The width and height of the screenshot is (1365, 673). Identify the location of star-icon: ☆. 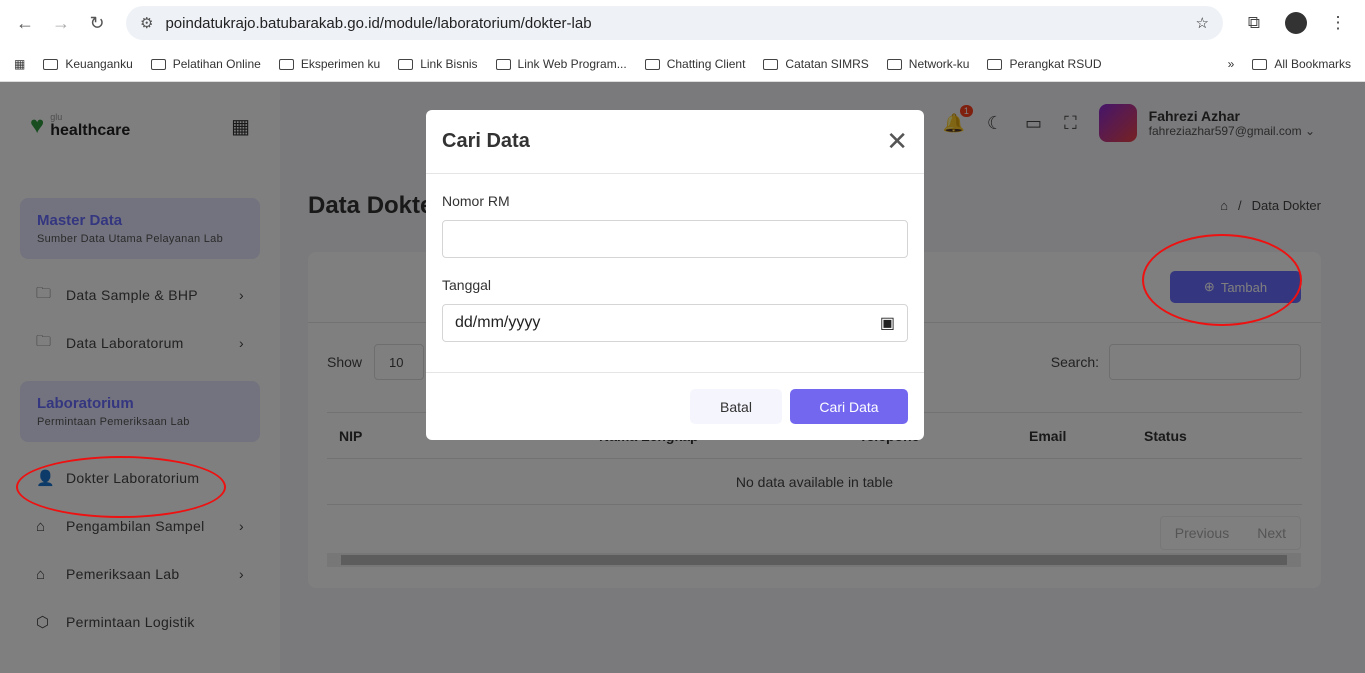
(1202, 23).